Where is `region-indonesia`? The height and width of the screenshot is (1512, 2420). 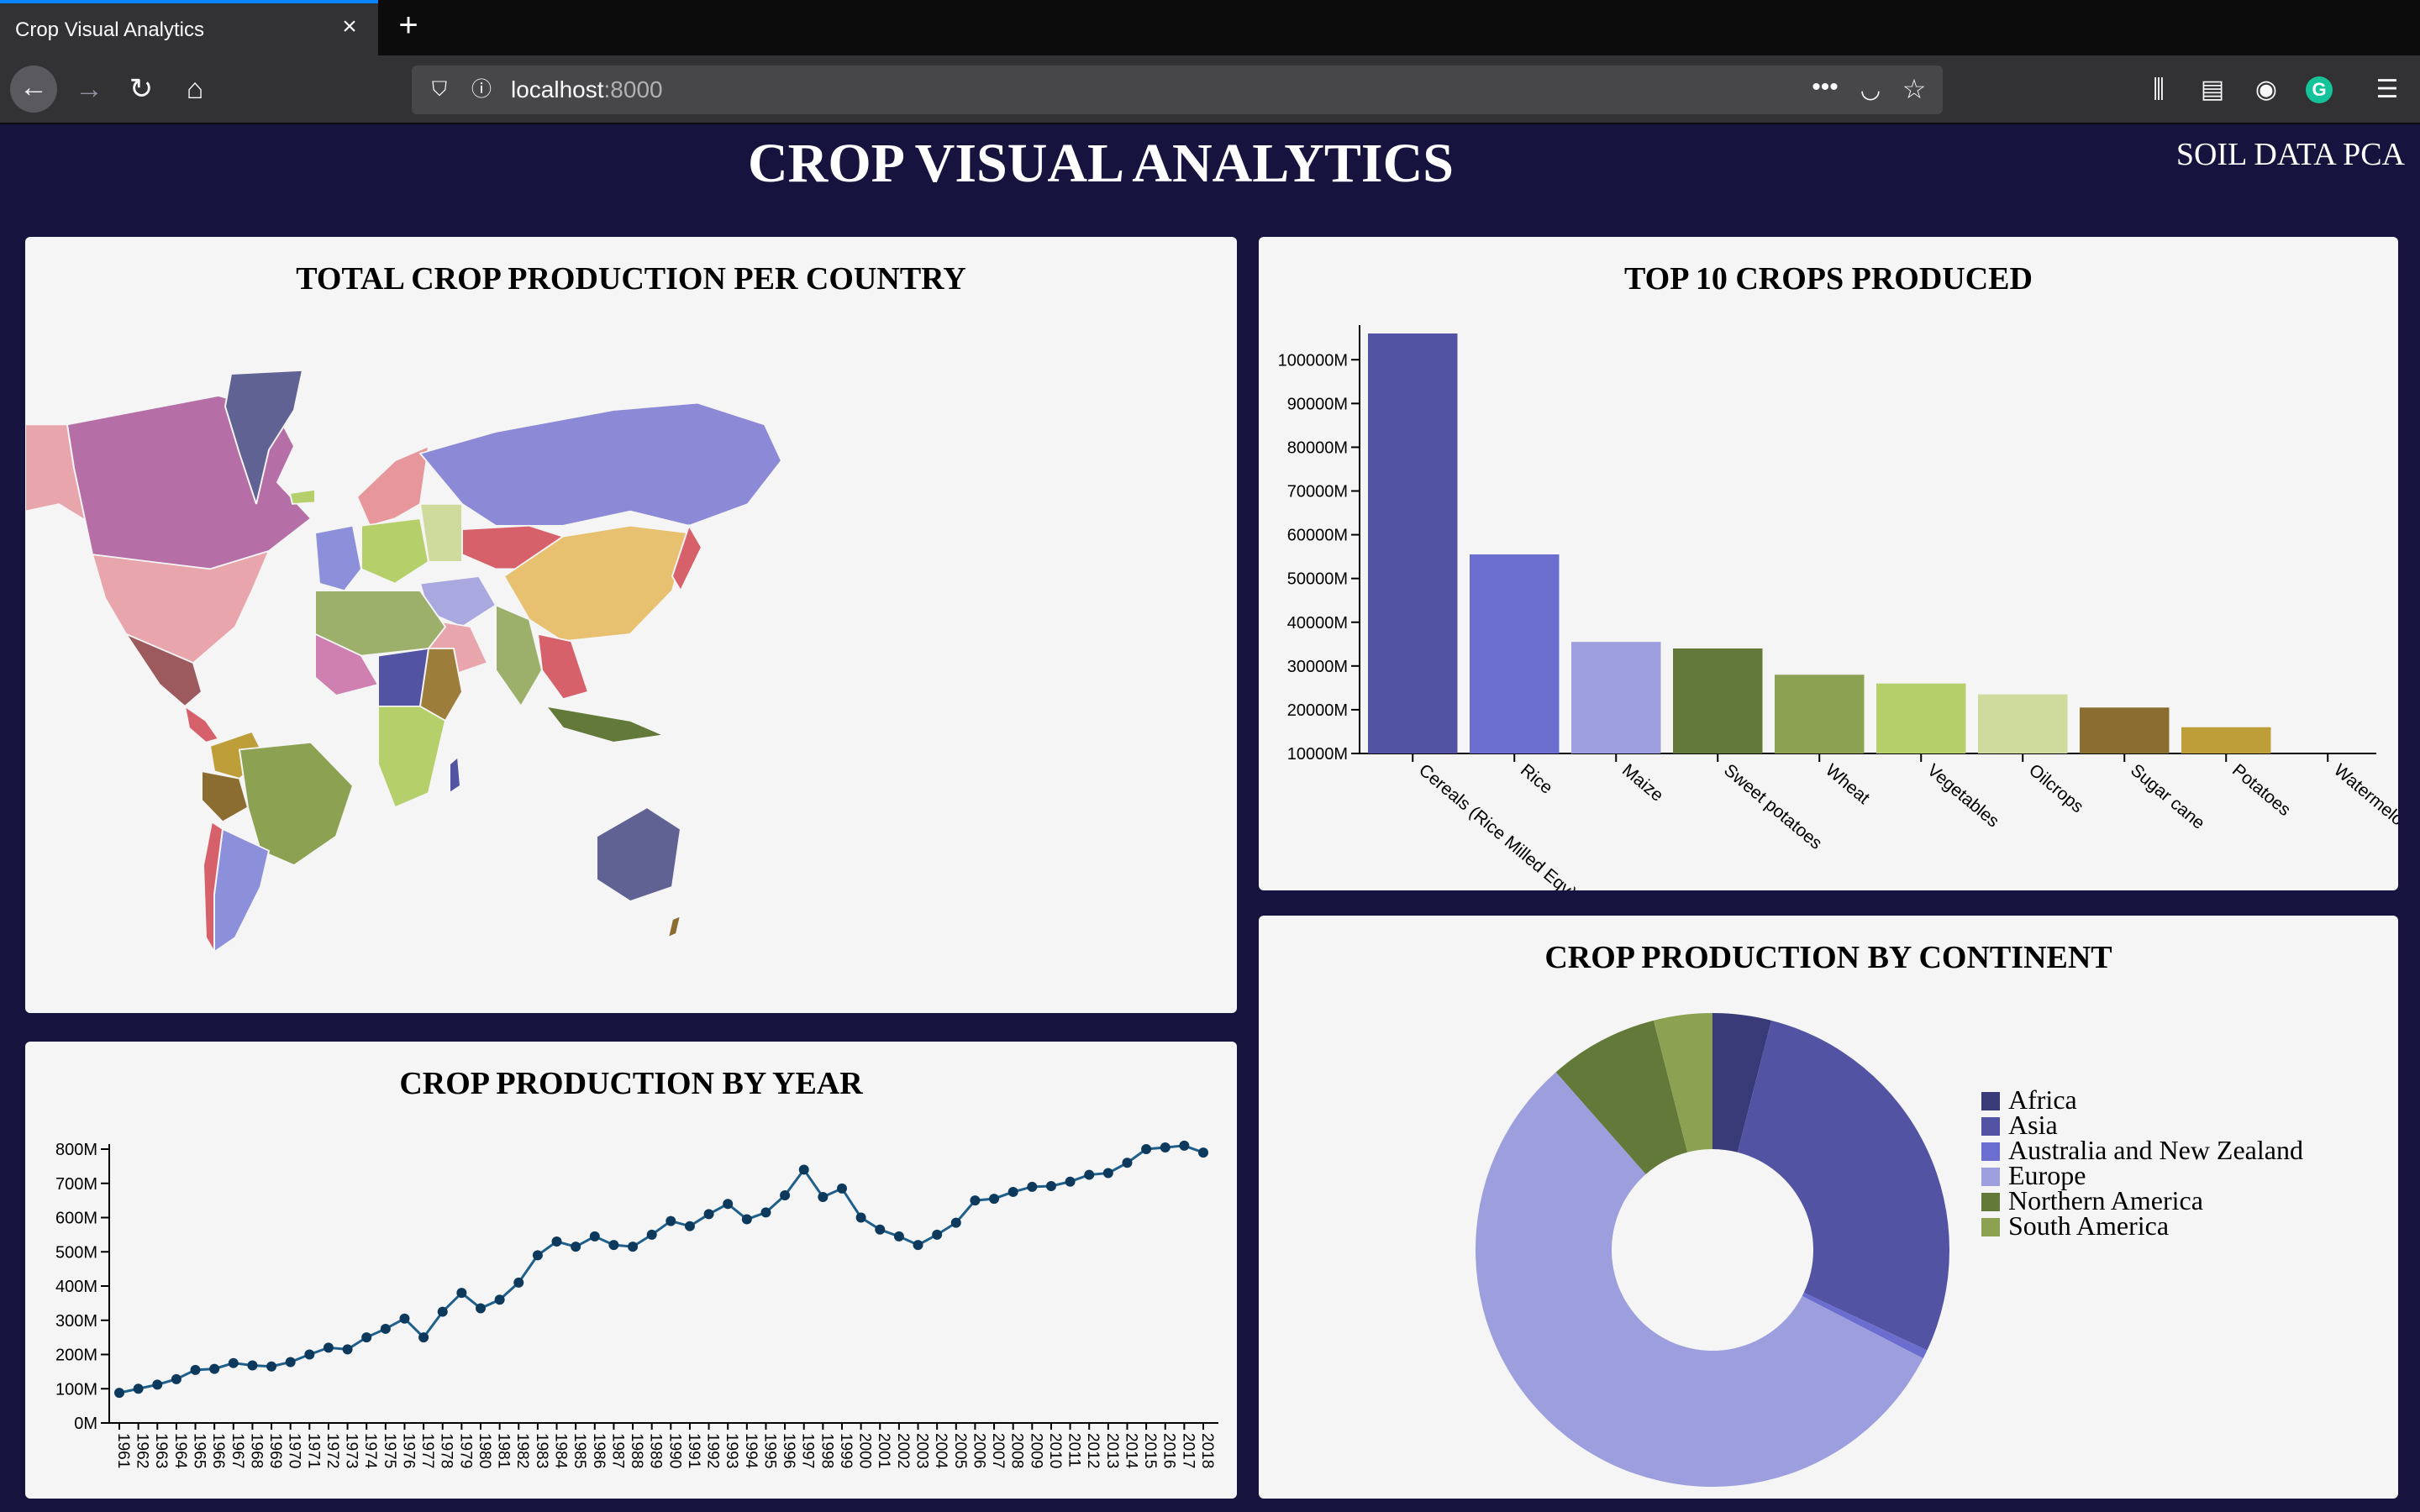 region-indonesia is located at coordinates (605, 724).